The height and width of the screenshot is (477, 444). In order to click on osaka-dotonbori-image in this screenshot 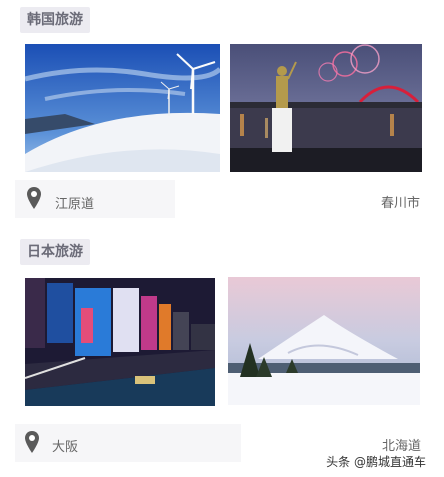, I will do `click(120, 342)`.